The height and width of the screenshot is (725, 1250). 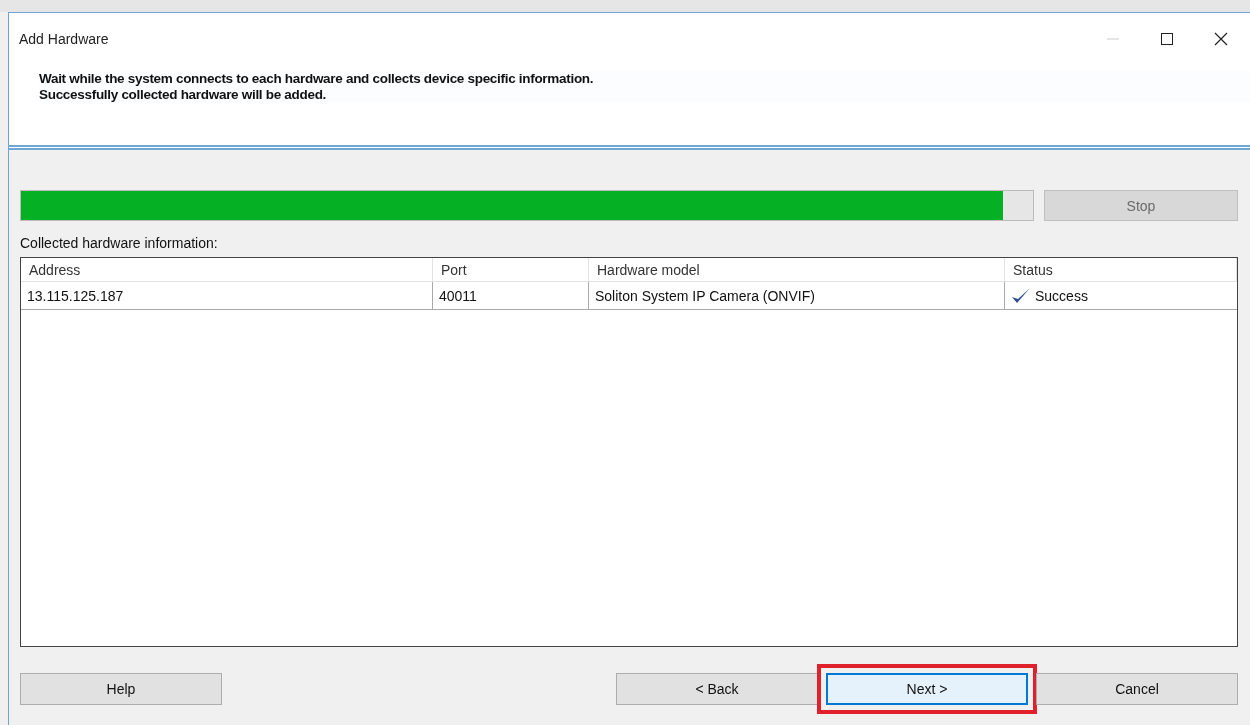 What do you see at coordinates (119, 243) in the screenshot?
I see `table-label: Collected hardware information:` at bounding box center [119, 243].